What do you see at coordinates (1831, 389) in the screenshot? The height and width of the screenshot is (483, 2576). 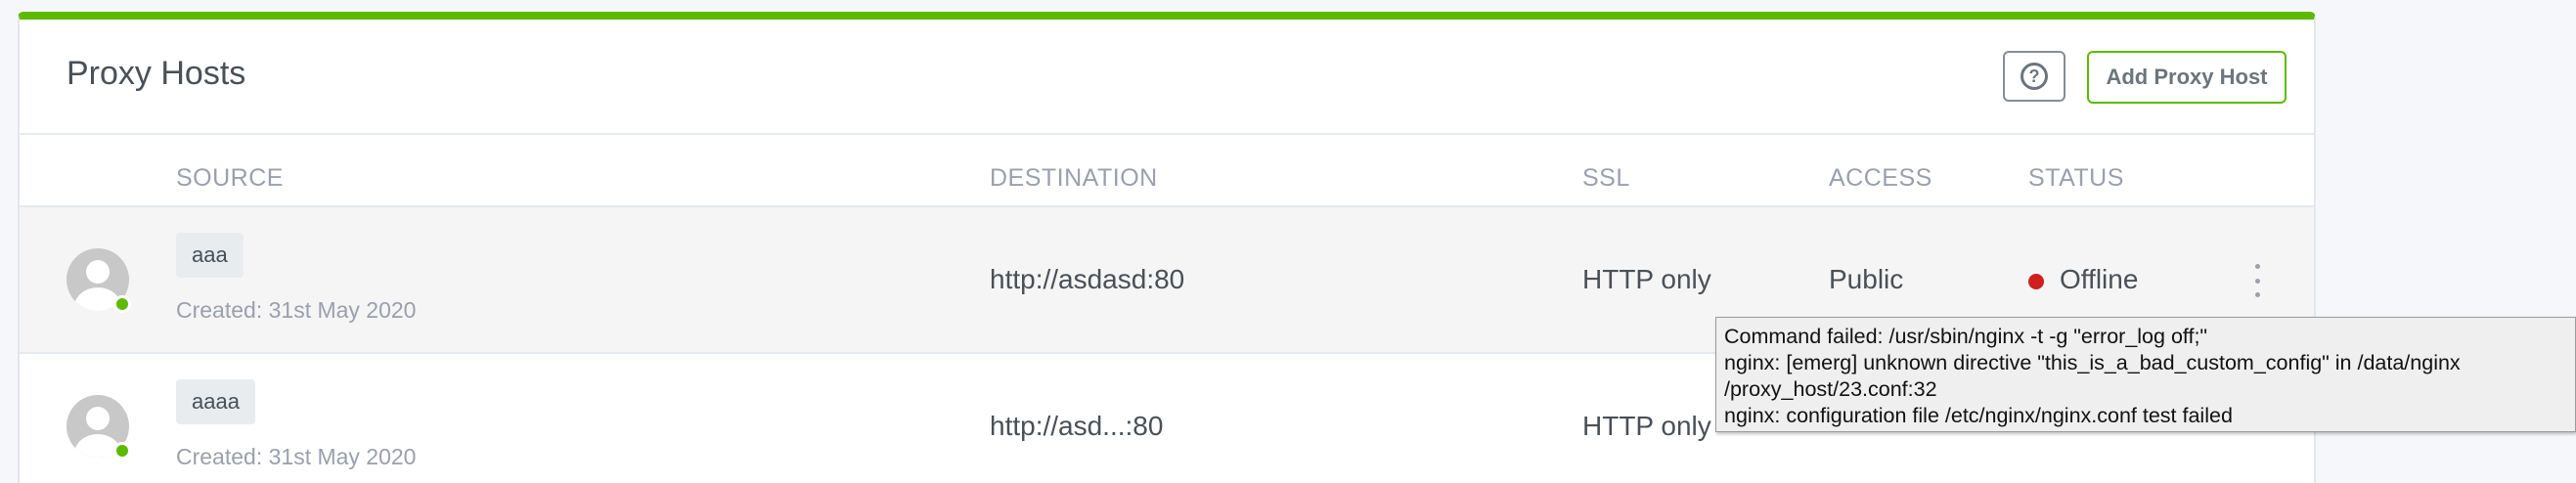 I see `tooltip-line: /proxy_host/23.conf:32` at bounding box center [1831, 389].